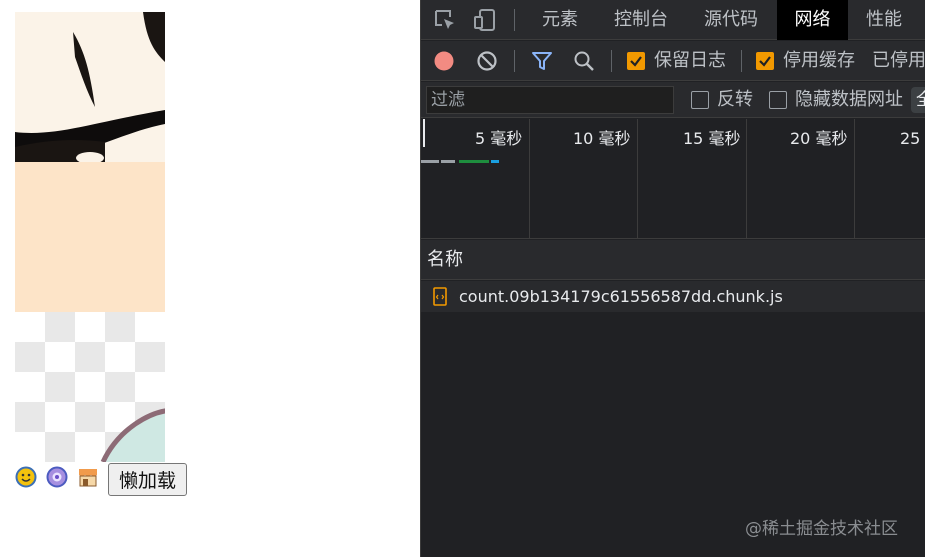 The image size is (925, 557). Describe the element at coordinates (445, 260) in the screenshot. I see `name-column-header: 名称` at that location.